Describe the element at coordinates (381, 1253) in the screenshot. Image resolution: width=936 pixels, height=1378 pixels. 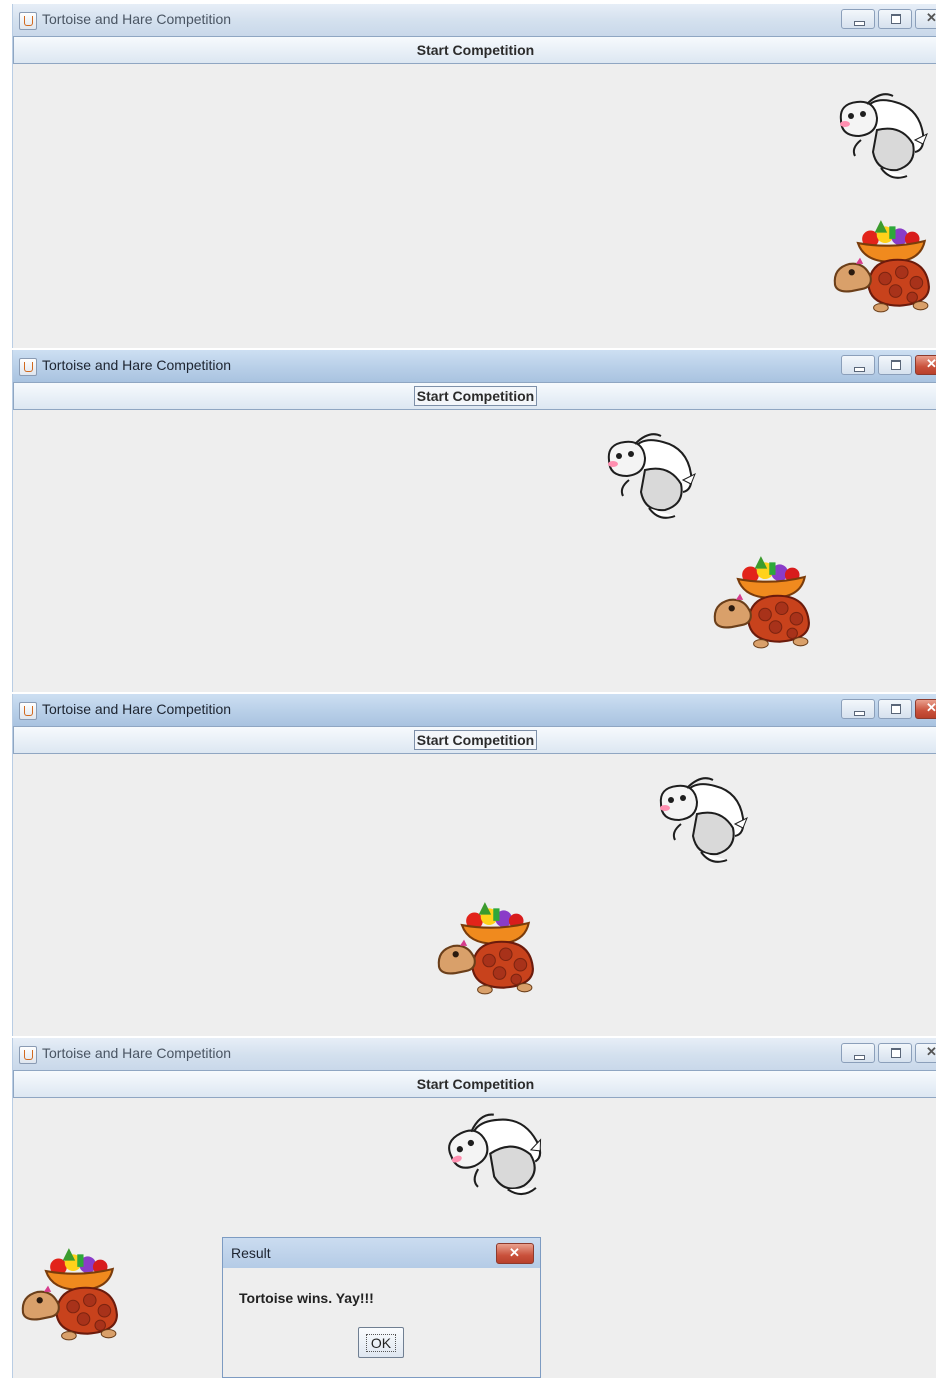
I see `dialog-title-bar: Result ✕` at that location.